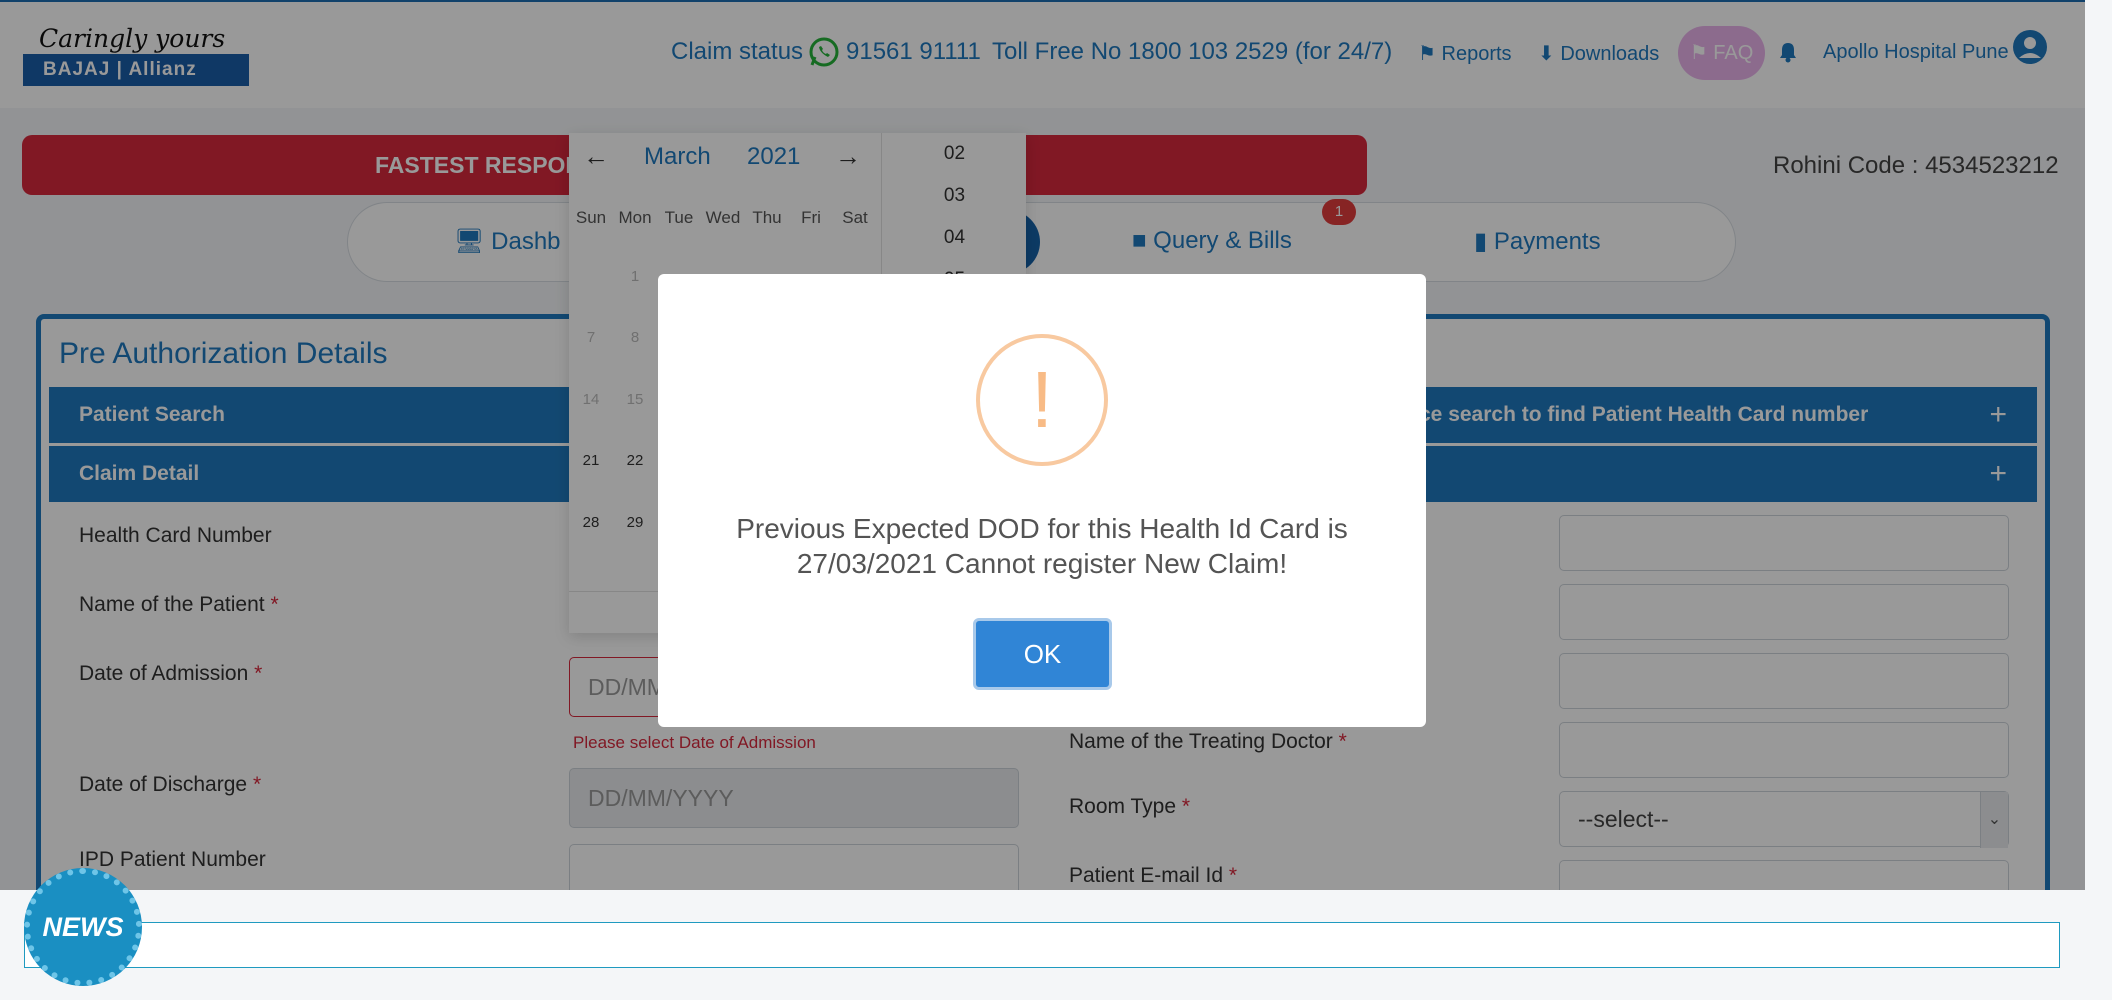 Image resolution: width=2112 pixels, height=1000 pixels. Describe the element at coordinates (1042, 945) in the screenshot. I see `news-ticker` at that location.